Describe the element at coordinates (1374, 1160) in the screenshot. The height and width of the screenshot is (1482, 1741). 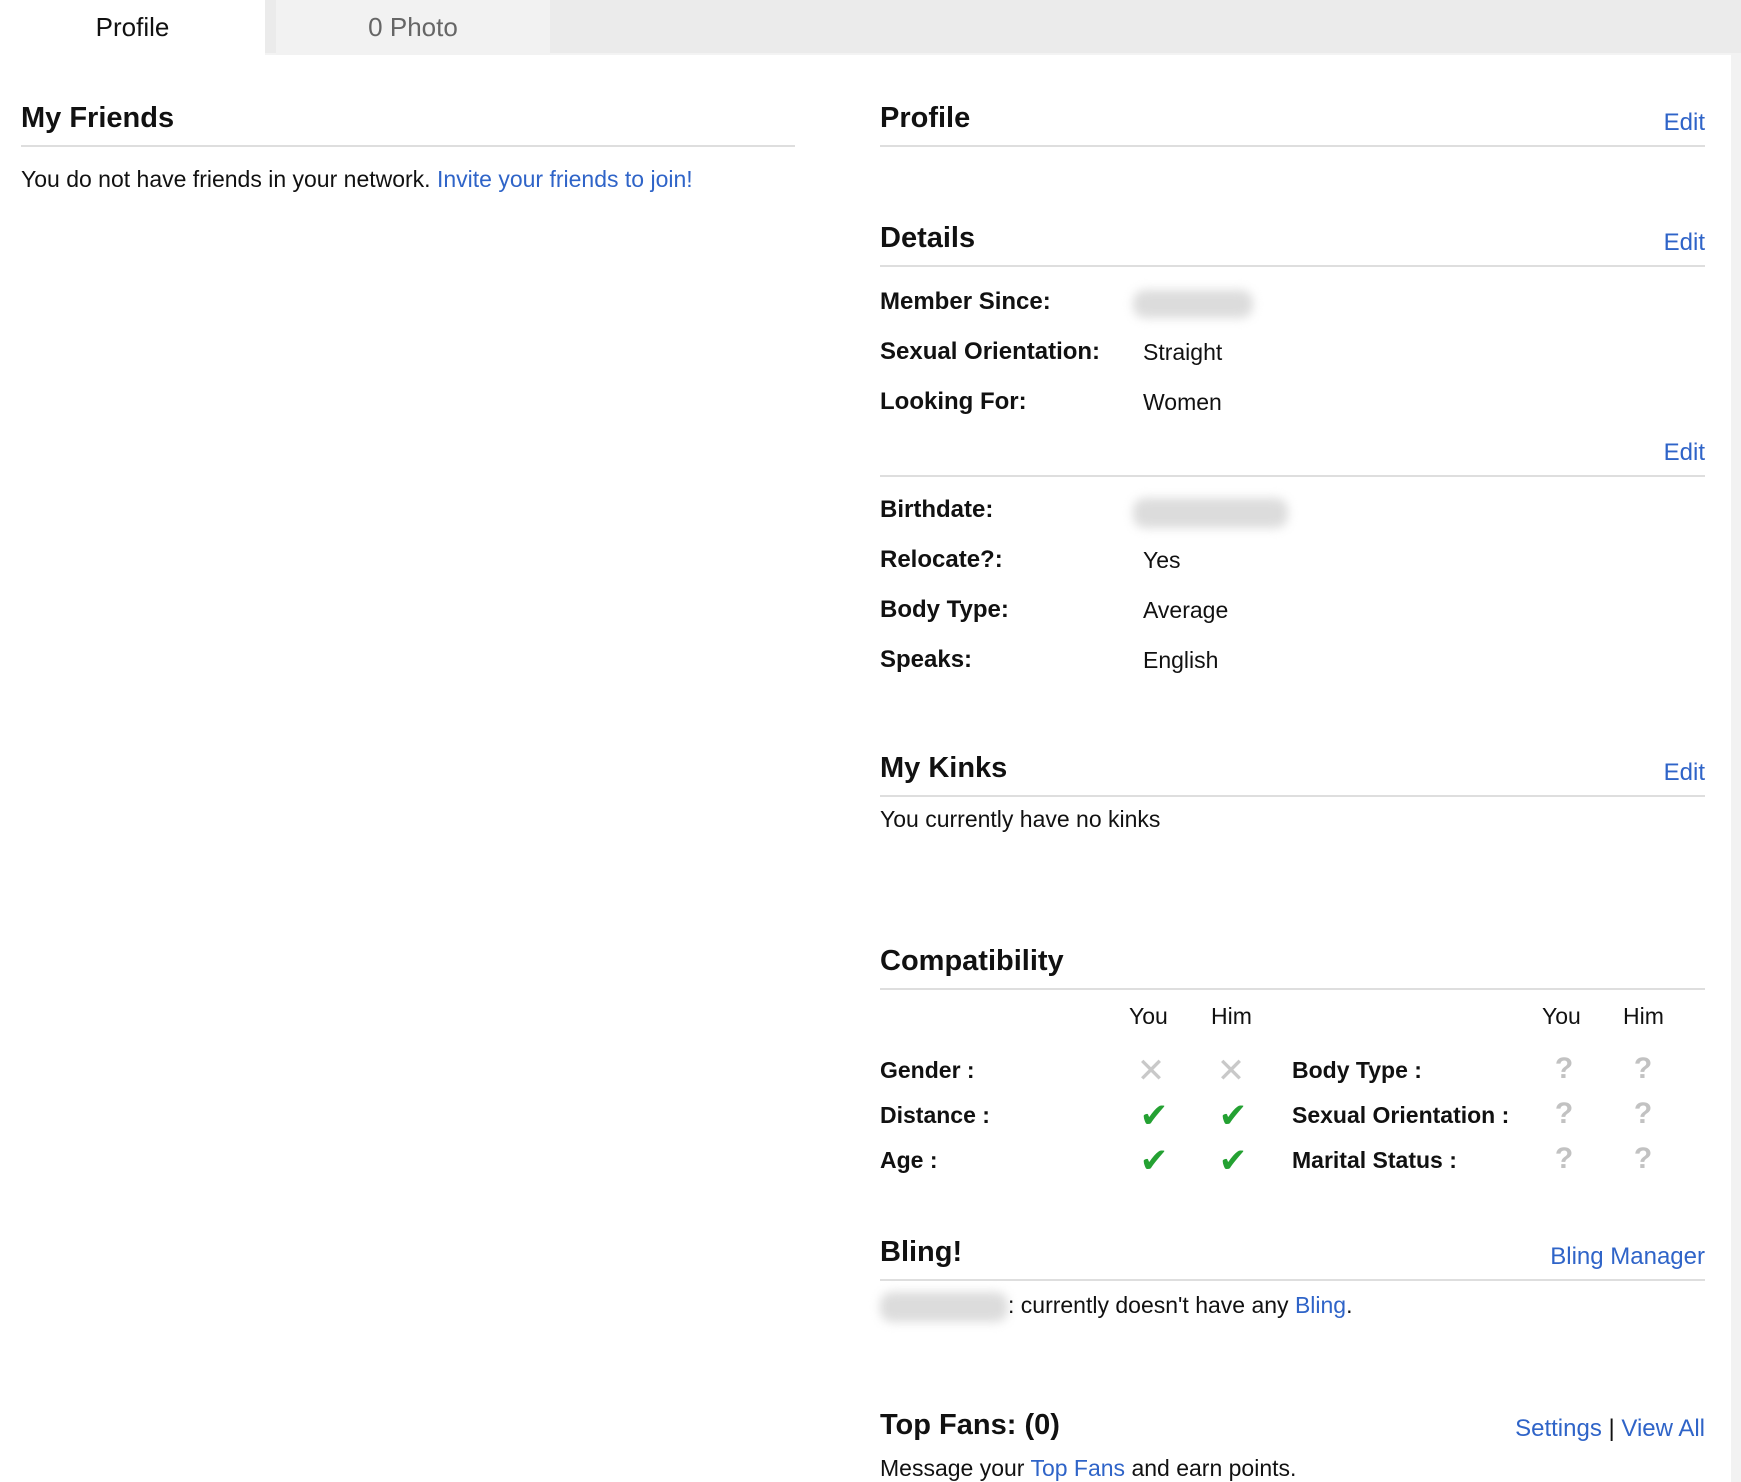
I see `compat-marital-status-label: Marital Status :` at that location.